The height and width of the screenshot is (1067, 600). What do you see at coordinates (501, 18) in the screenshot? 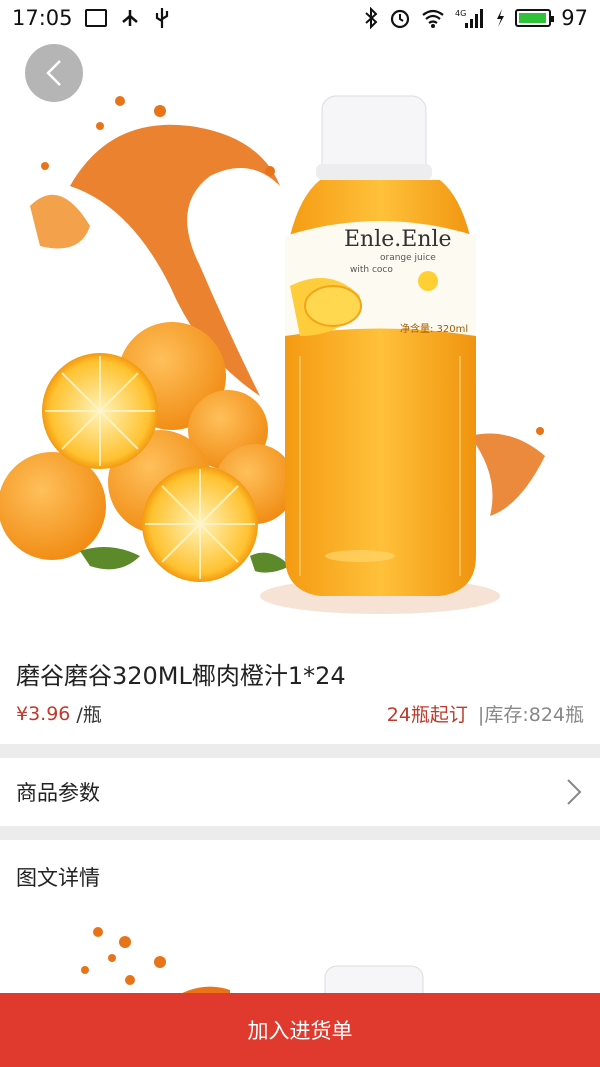
I see `charging-icon` at bounding box center [501, 18].